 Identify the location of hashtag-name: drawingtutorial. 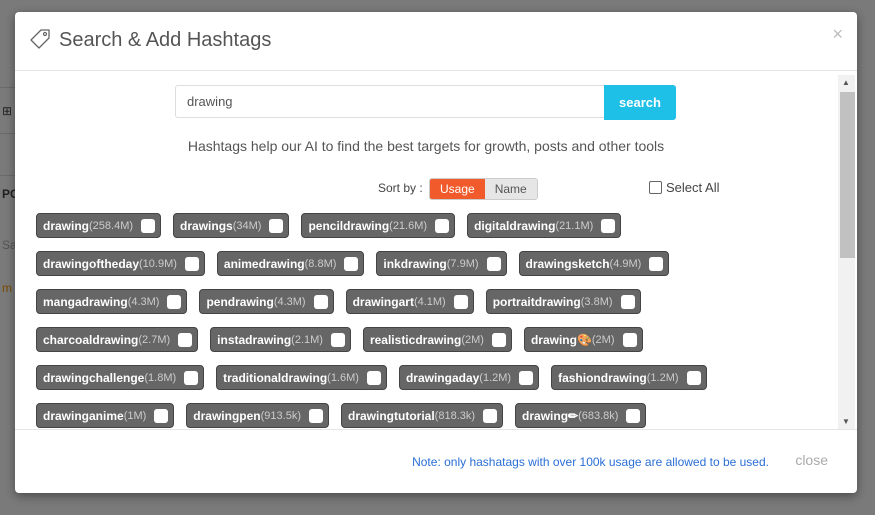
(391, 415).